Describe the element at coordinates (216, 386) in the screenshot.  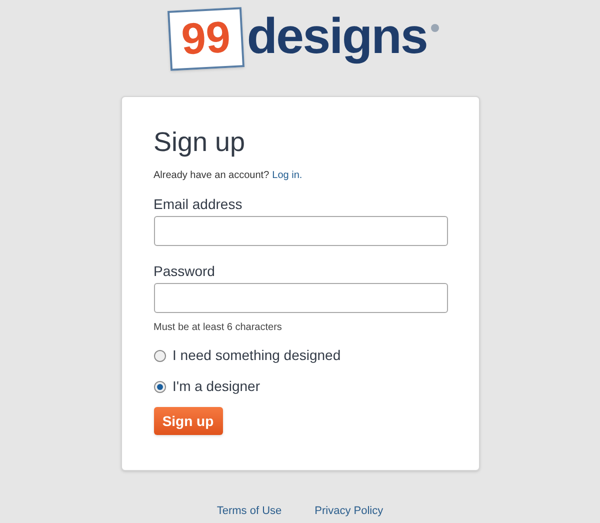
I see `radio-label: I'm a designer` at that location.